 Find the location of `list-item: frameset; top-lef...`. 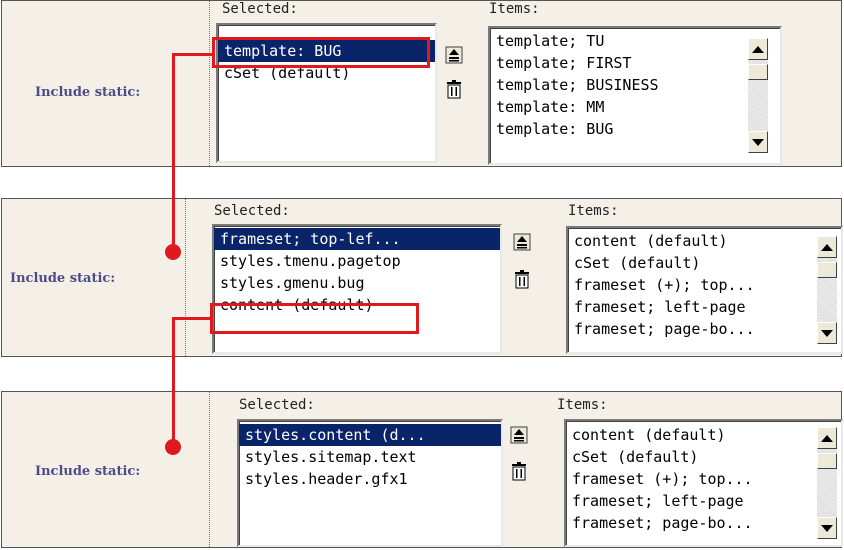

list-item: frameset; top-lef... is located at coordinates (357, 239).